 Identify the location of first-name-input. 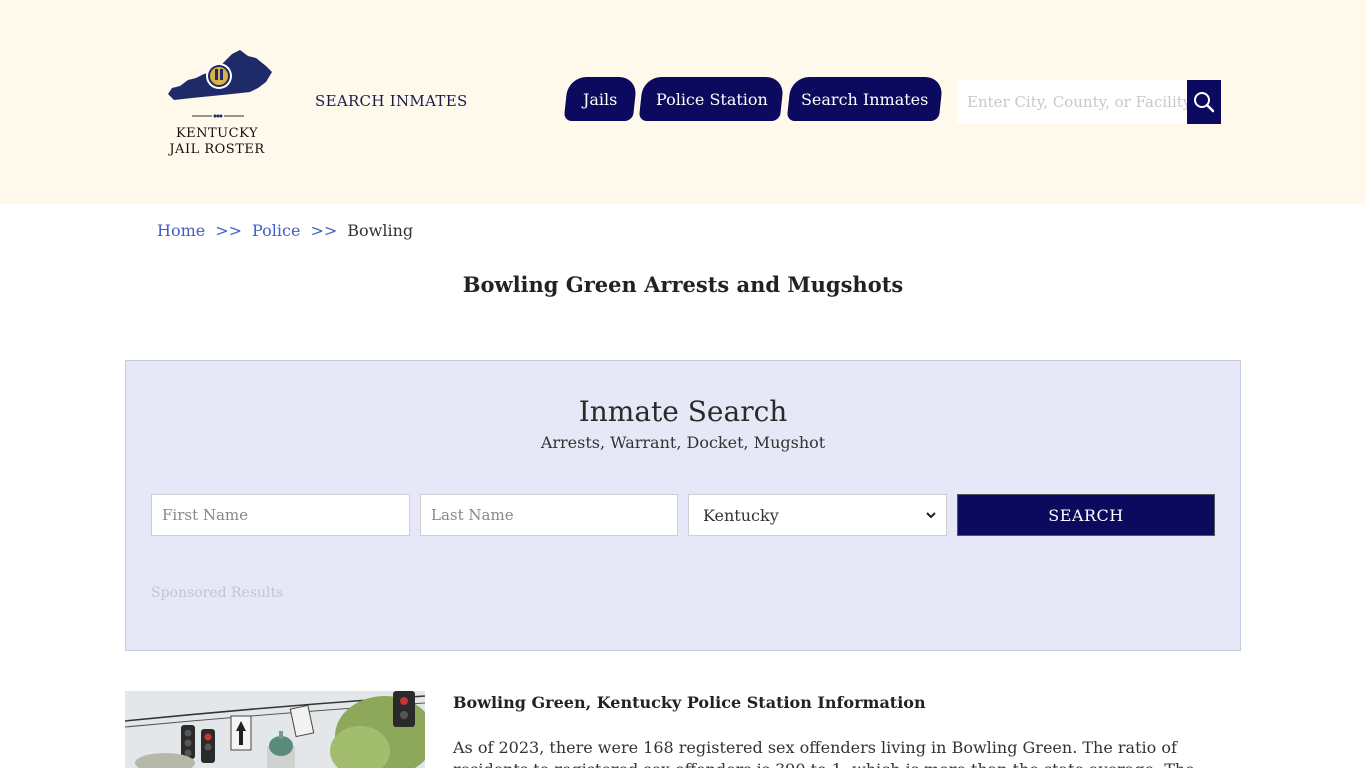
(280, 515).